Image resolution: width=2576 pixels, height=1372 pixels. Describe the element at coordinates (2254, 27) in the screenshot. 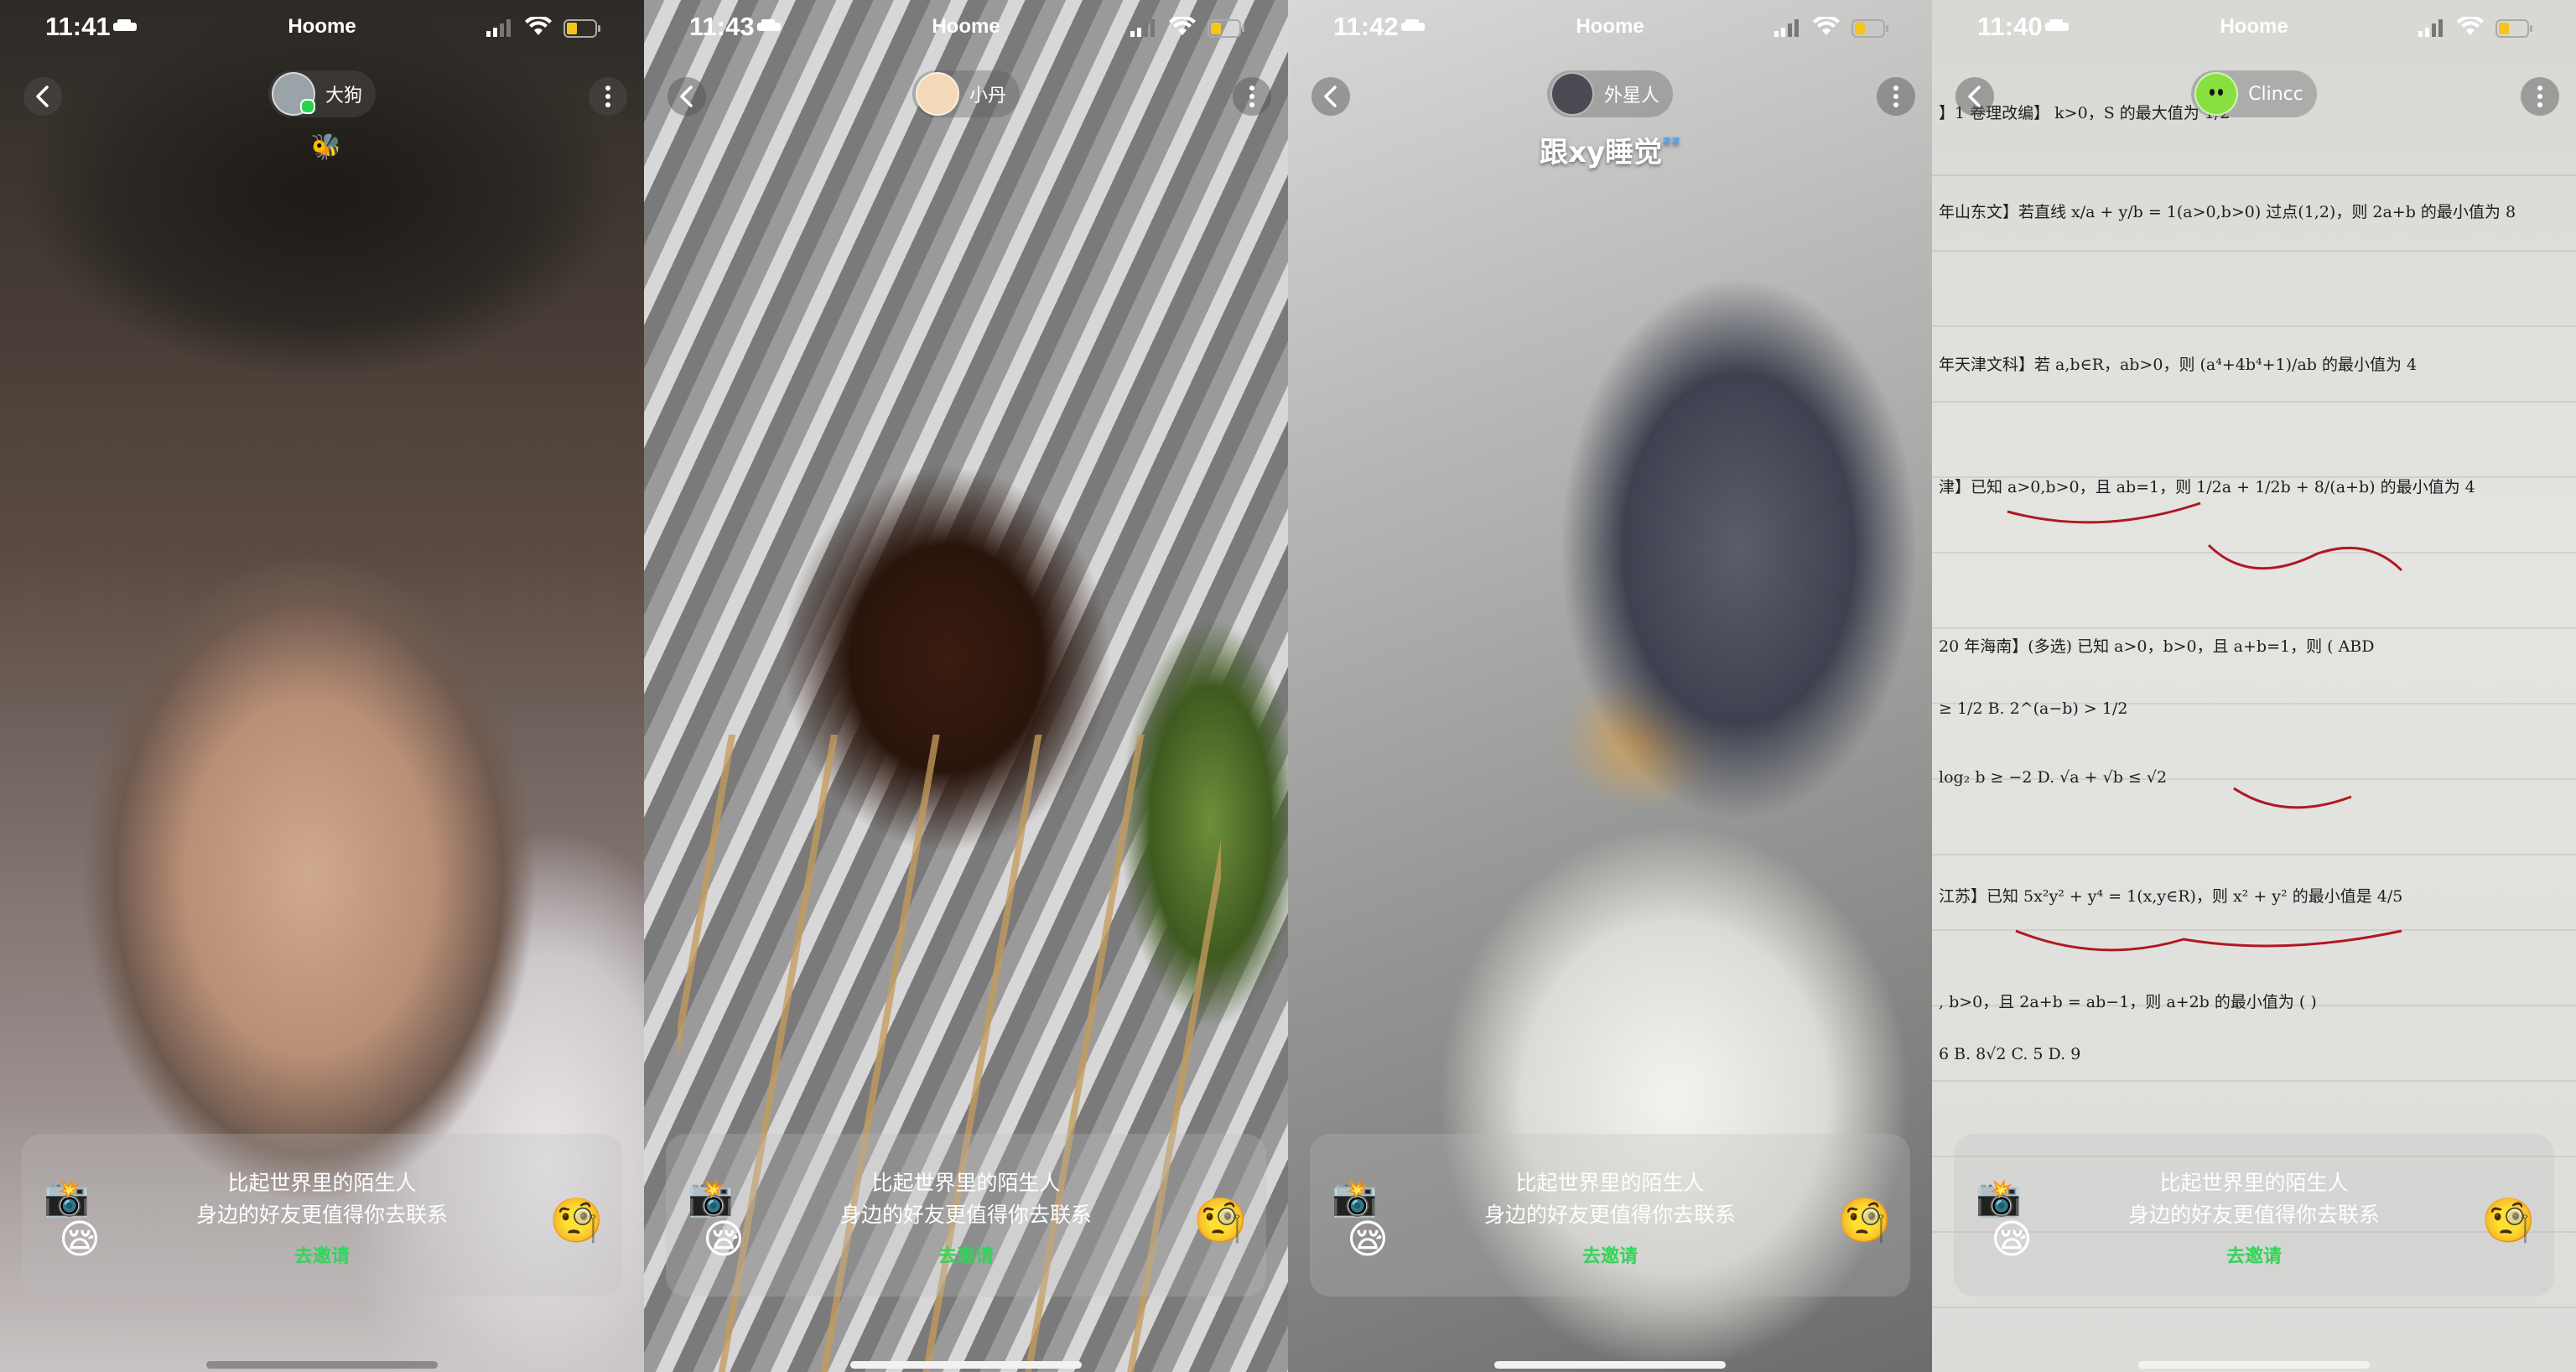

I see `status-bar: 11:40 Hoome` at that location.